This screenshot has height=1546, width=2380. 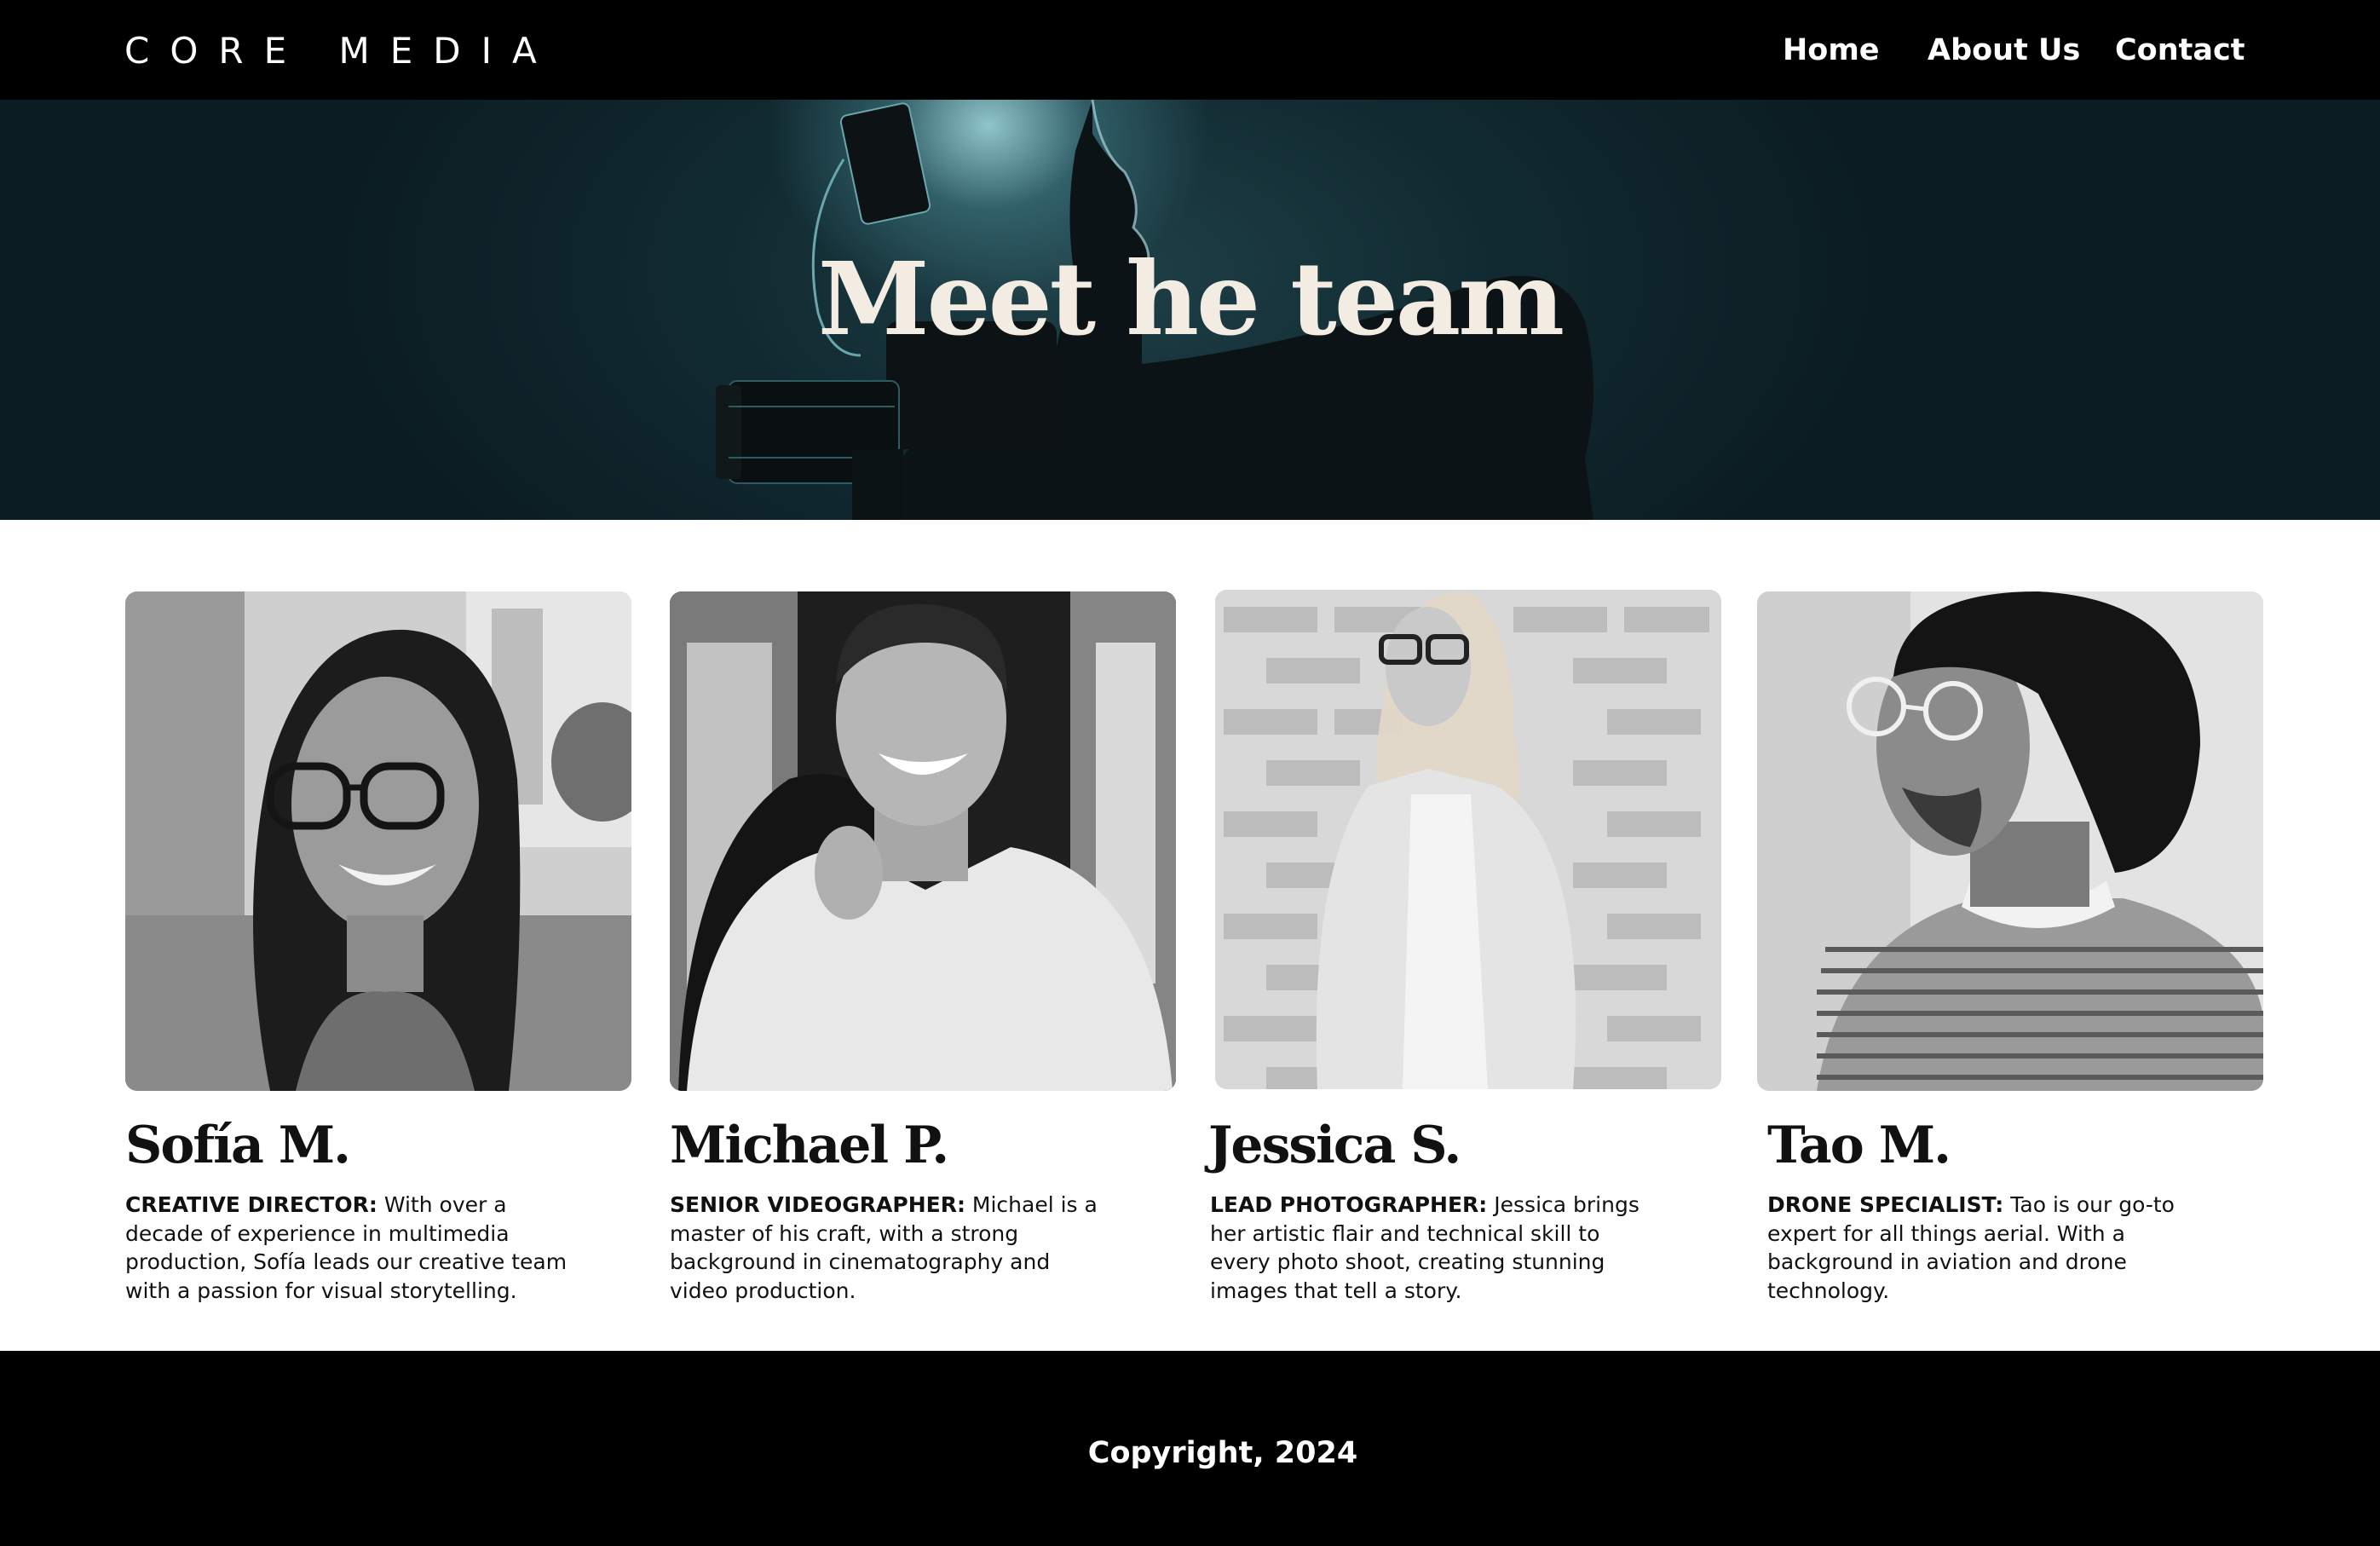 What do you see at coordinates (817, 1205) in the screenshot?
I see `member-role: SENIOR VIDEOGRAPHER:` at bounding box center [817, 1205].